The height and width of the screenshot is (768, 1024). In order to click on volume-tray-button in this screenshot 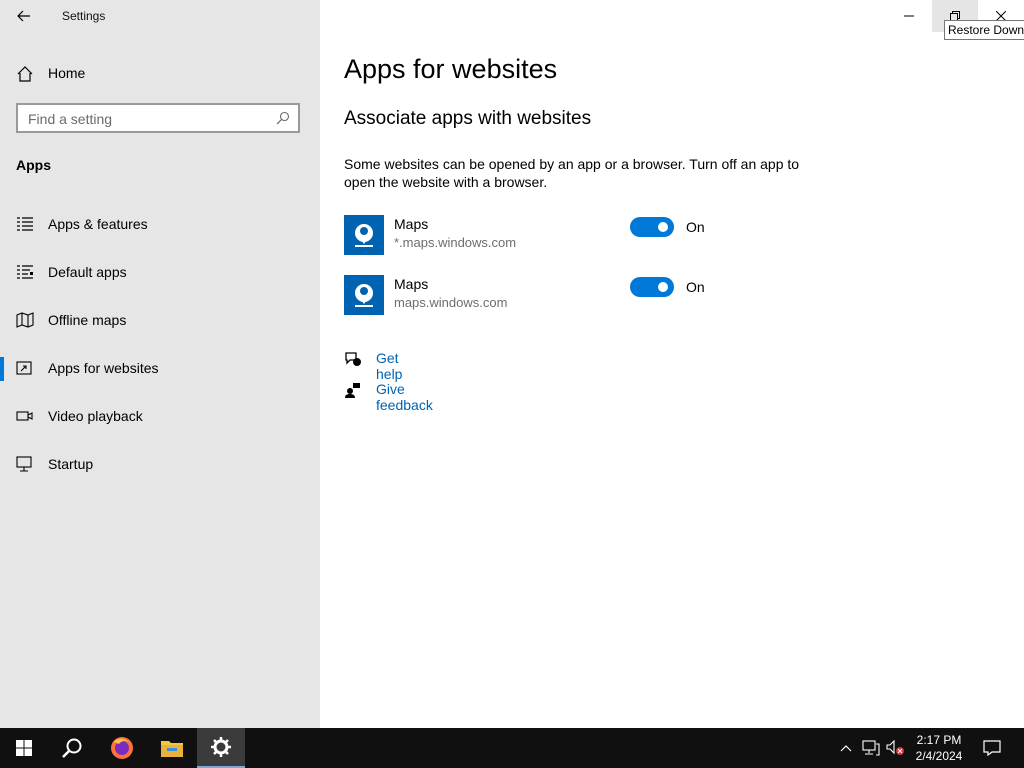, I will do `click(895, 748)`.